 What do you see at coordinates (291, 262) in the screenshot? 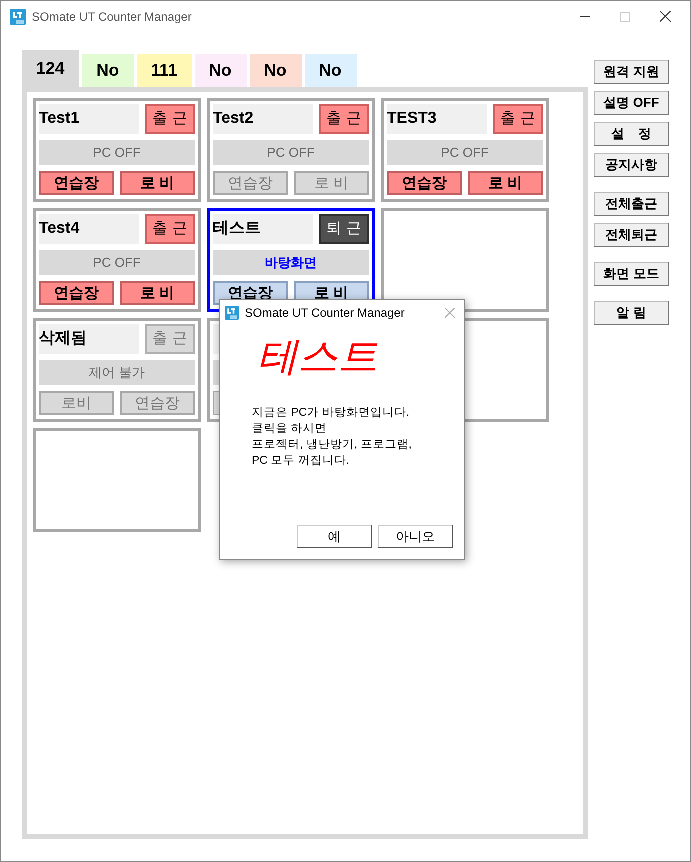
I see `pc-status: 바탕화면` at bounding box center [291, 262].